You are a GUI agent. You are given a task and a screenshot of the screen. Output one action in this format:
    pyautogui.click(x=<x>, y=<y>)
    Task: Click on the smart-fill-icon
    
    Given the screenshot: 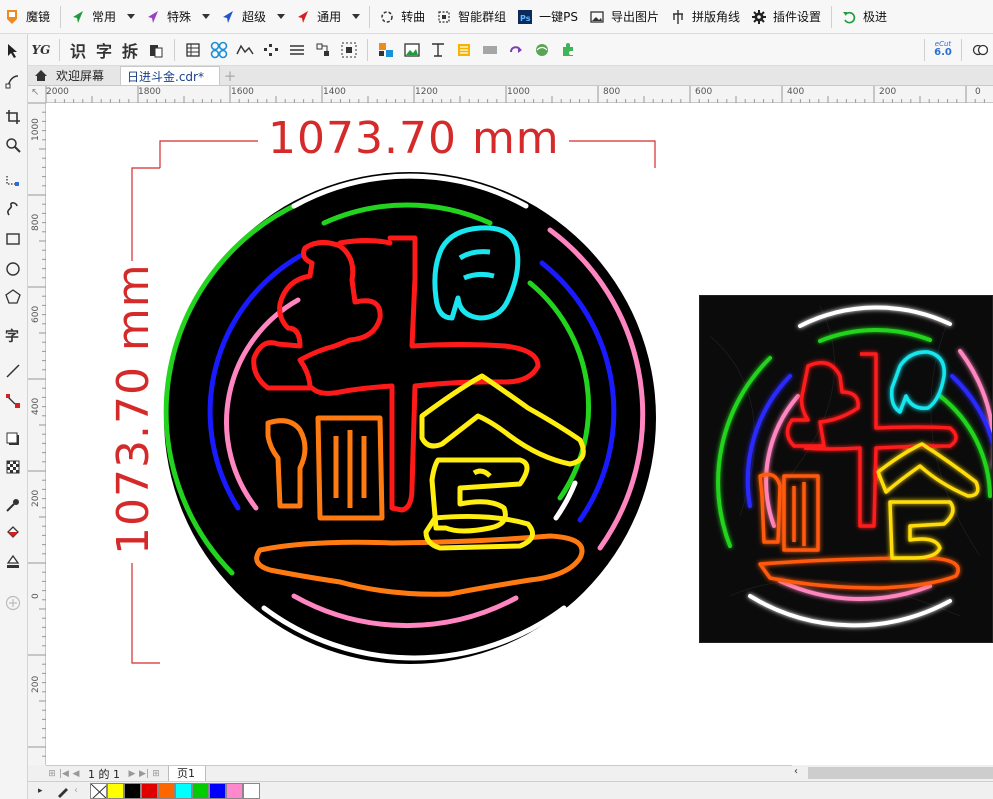 What is the action you would take?
    pyautogui.click(x=13, y=561)
    